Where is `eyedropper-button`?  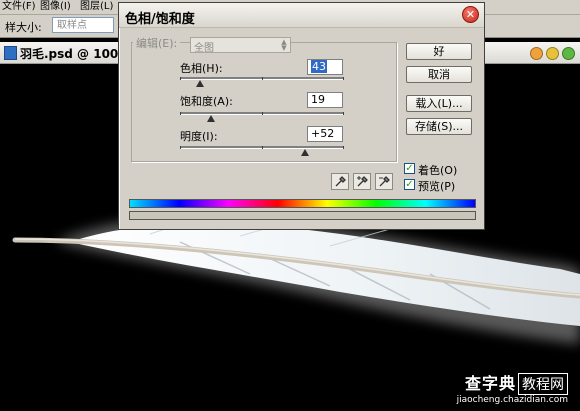
eyedropper-button is located at coordinates (340, 181).